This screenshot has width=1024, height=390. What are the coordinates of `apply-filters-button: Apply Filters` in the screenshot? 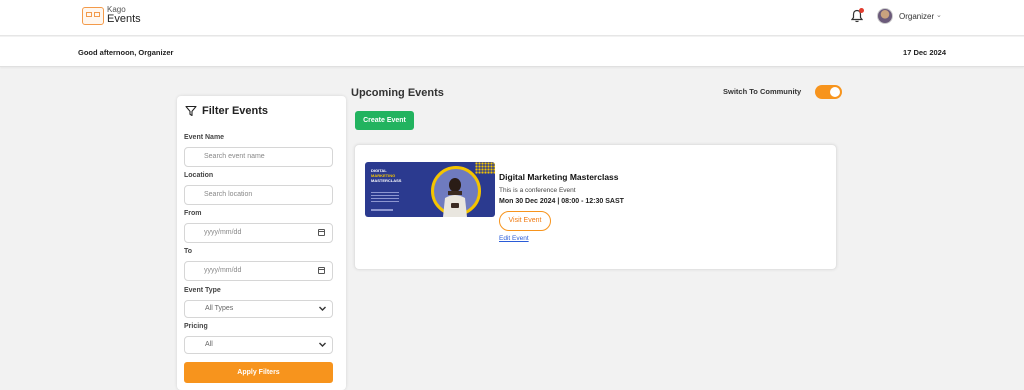 It's located at (258, 372).